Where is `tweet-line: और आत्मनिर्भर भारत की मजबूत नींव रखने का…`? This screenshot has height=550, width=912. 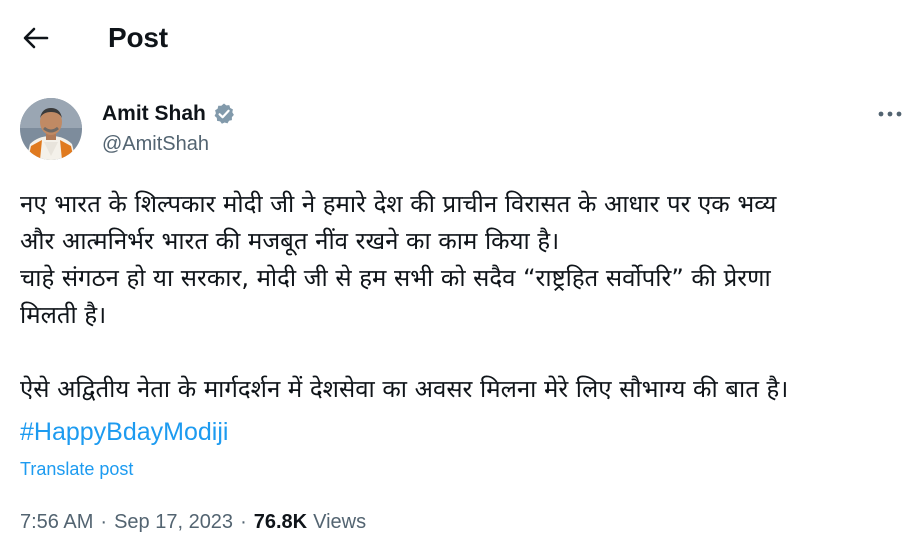
tweet-line: और आत्मनिर्भर भारत की मजबूत नींव रखने का… is located at coordinates (290, 241).